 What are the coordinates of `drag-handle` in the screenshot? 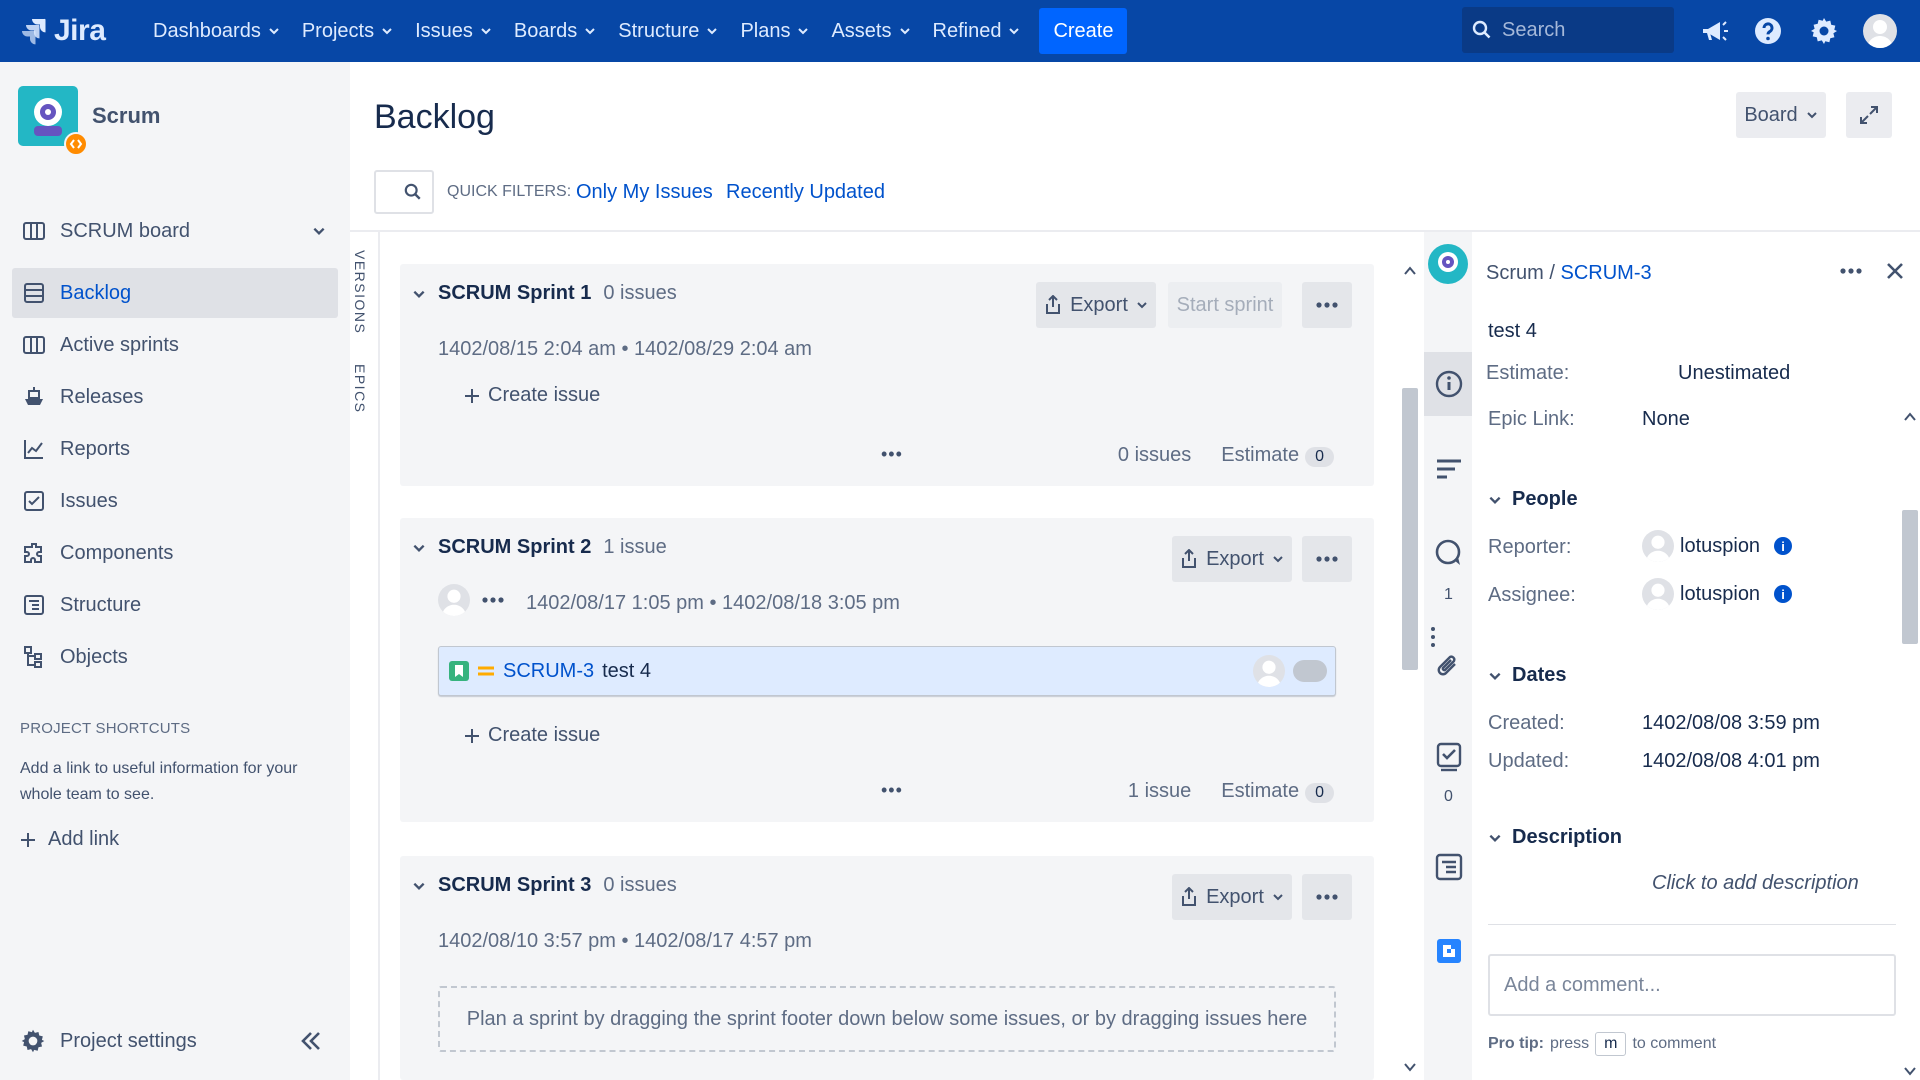 It's located at (1433, 637).